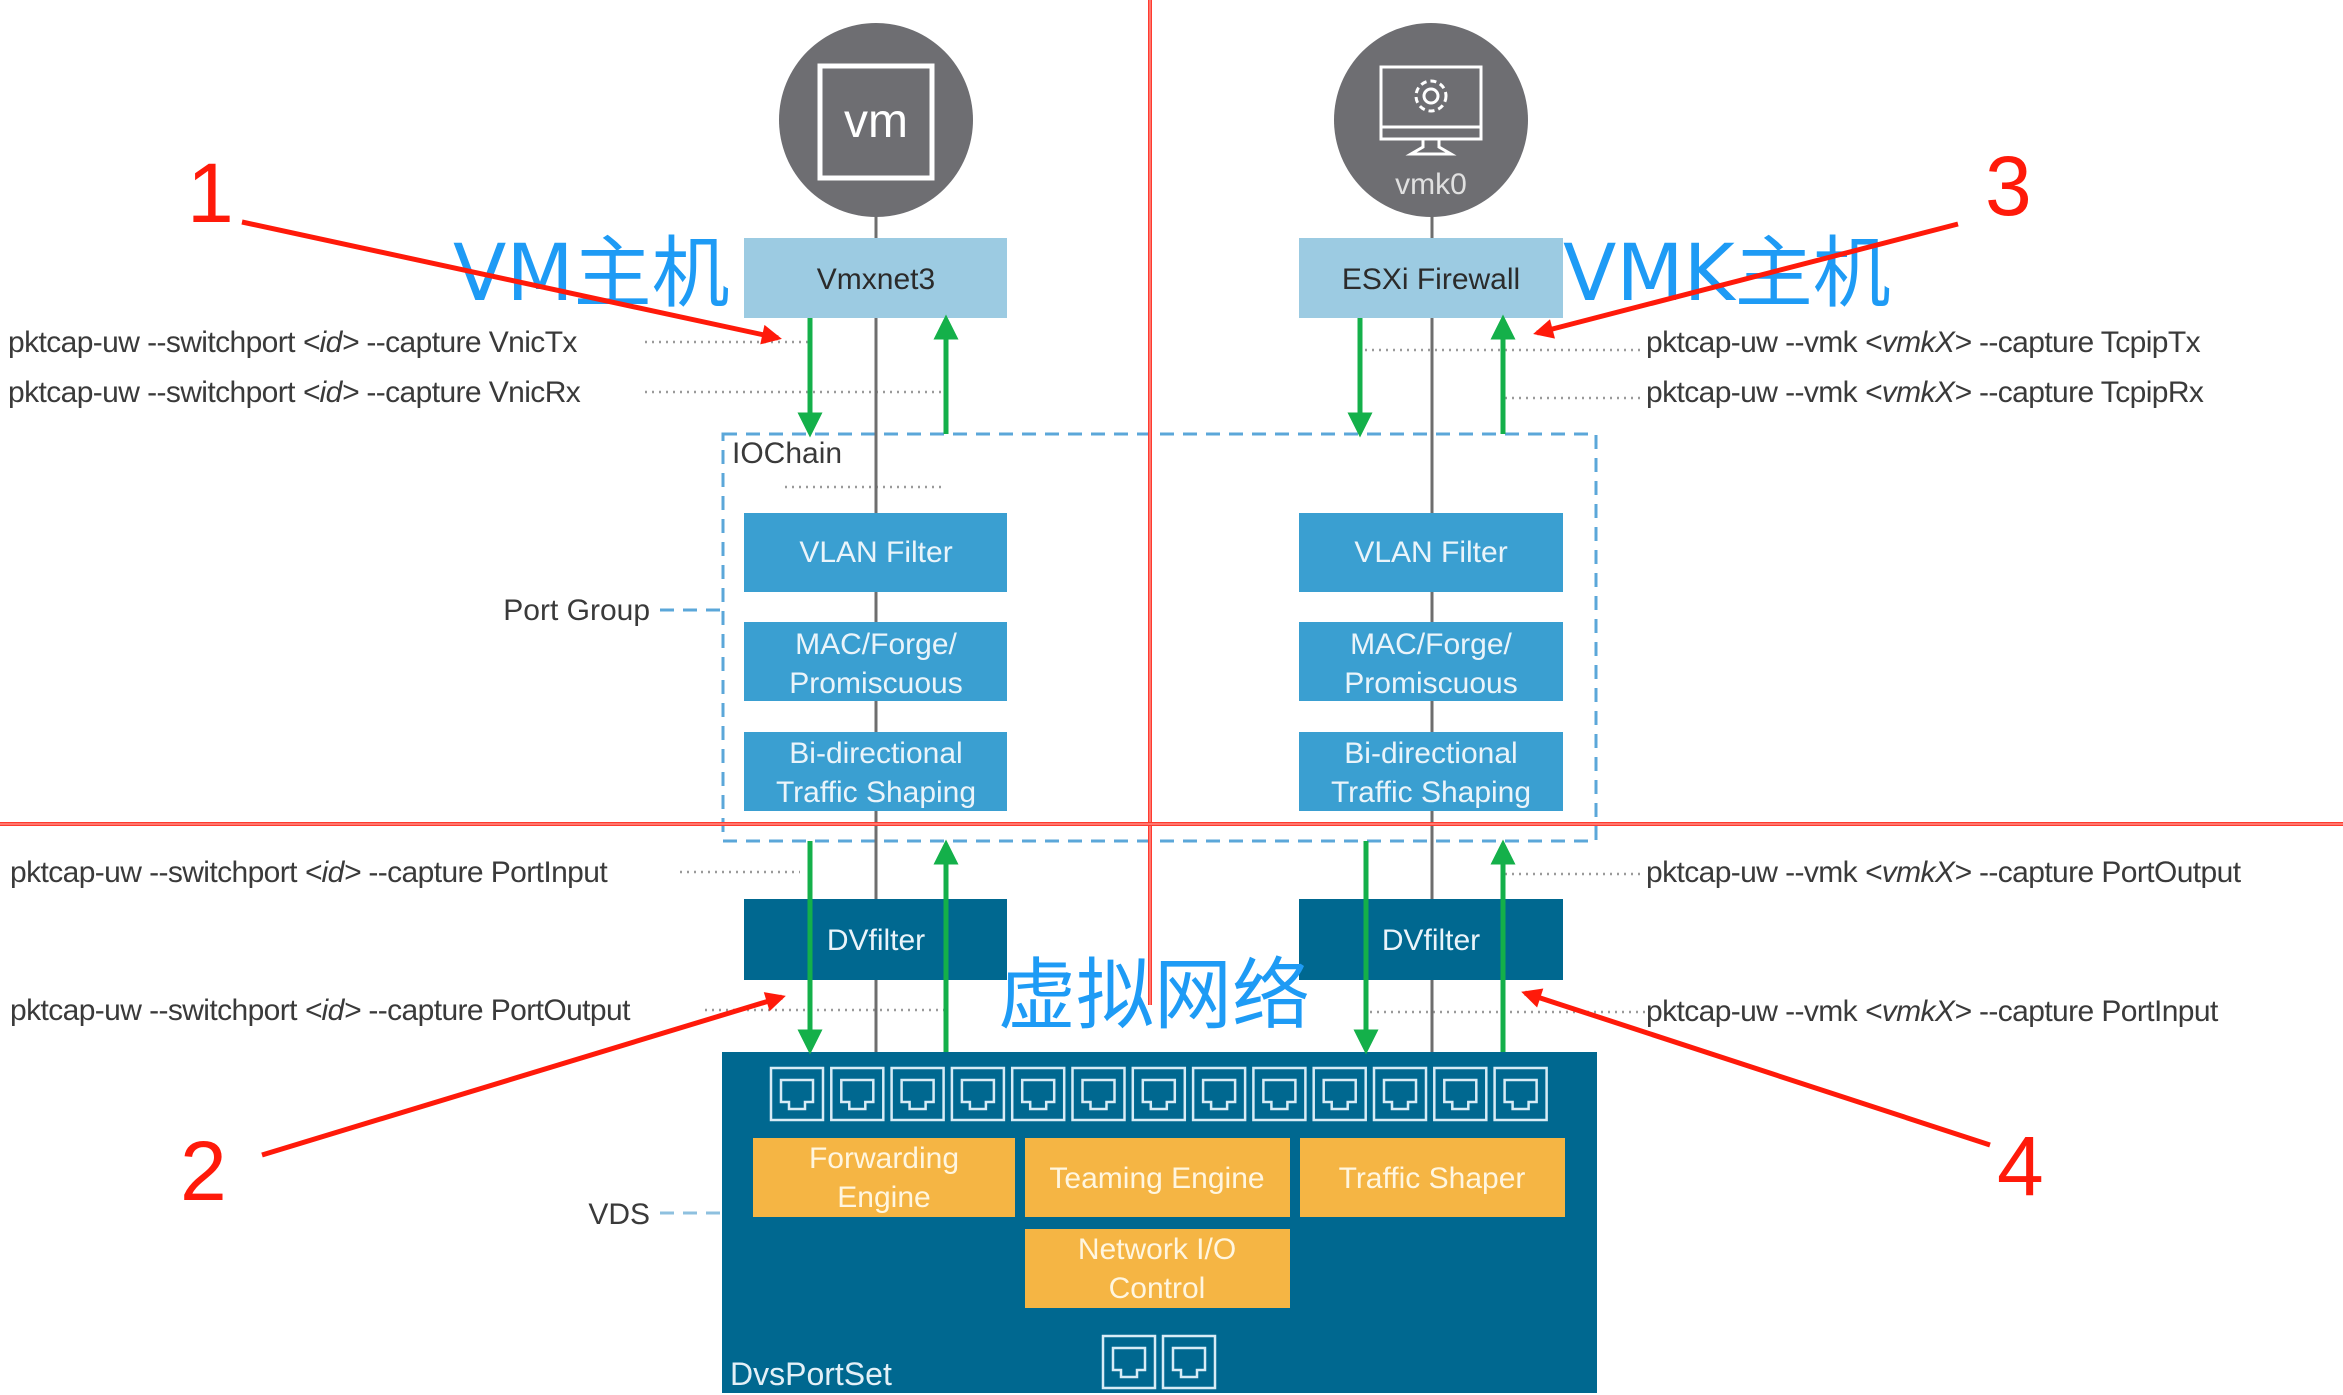 The image size is (2343, 1395). I want to click on vmk-icon-label: vmk0, so click(1431, 184).